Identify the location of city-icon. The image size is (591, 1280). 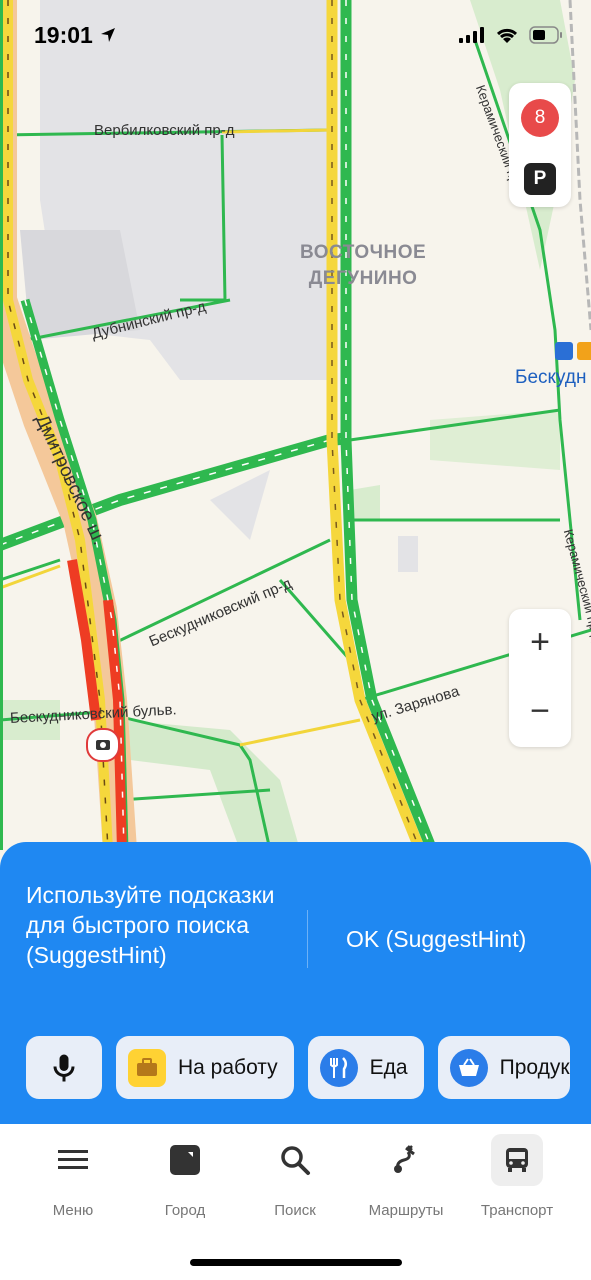
(185, 1160).